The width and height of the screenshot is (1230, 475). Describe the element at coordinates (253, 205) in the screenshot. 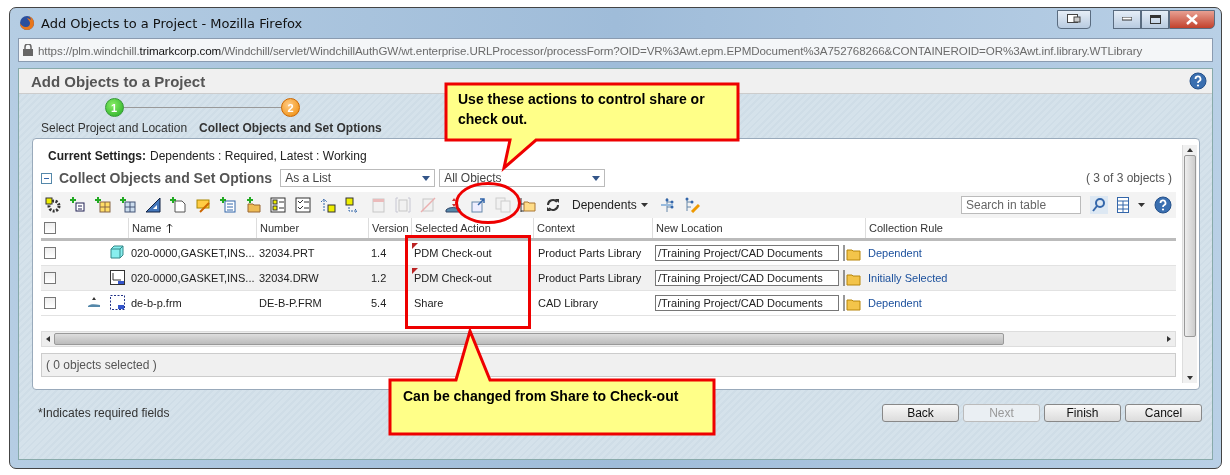

I see `plus-folder-icon` at that location.